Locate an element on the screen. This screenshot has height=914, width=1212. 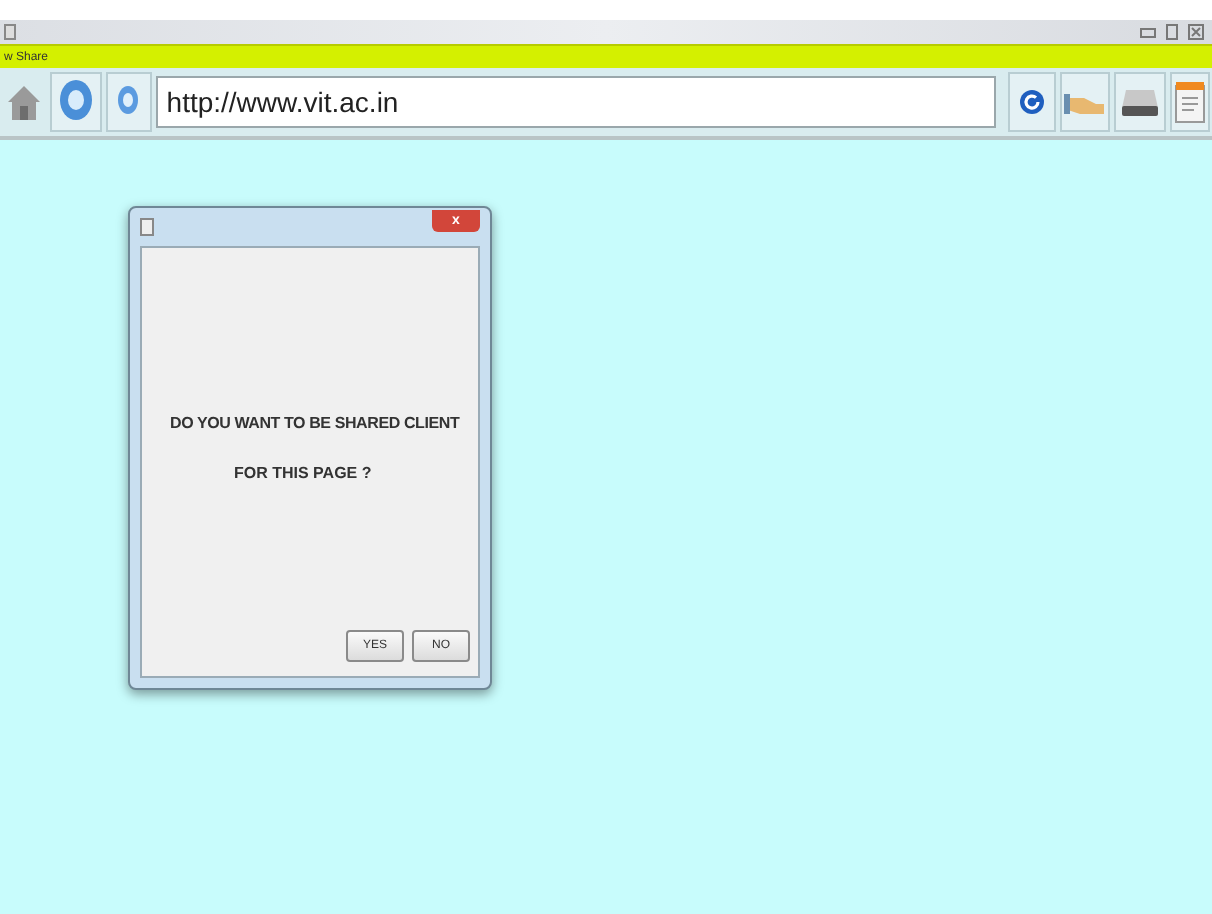
refresh-icon is located at coordinates (1031, 102).